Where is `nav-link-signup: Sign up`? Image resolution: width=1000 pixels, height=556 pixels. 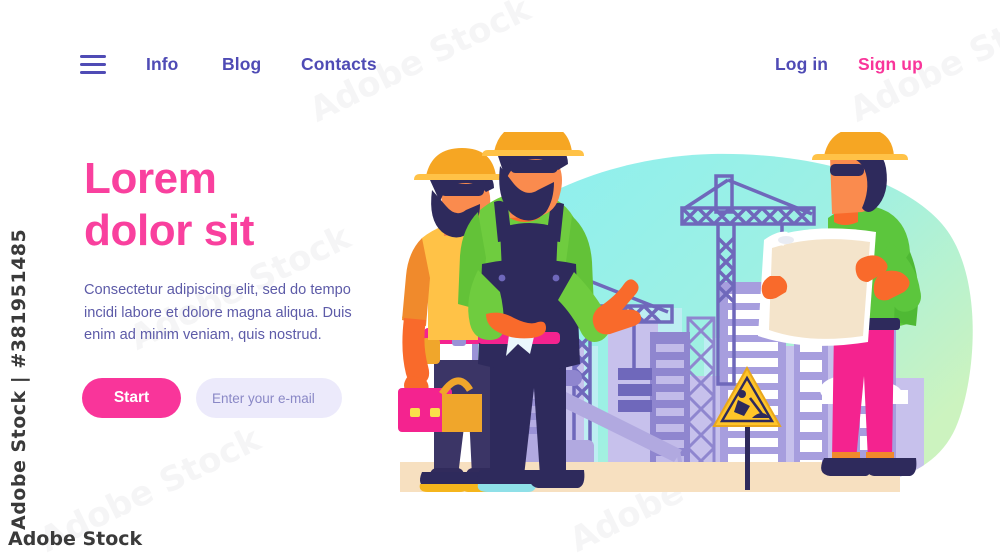
nav-link-signup: Sign up is located at coordinates (890, 64).